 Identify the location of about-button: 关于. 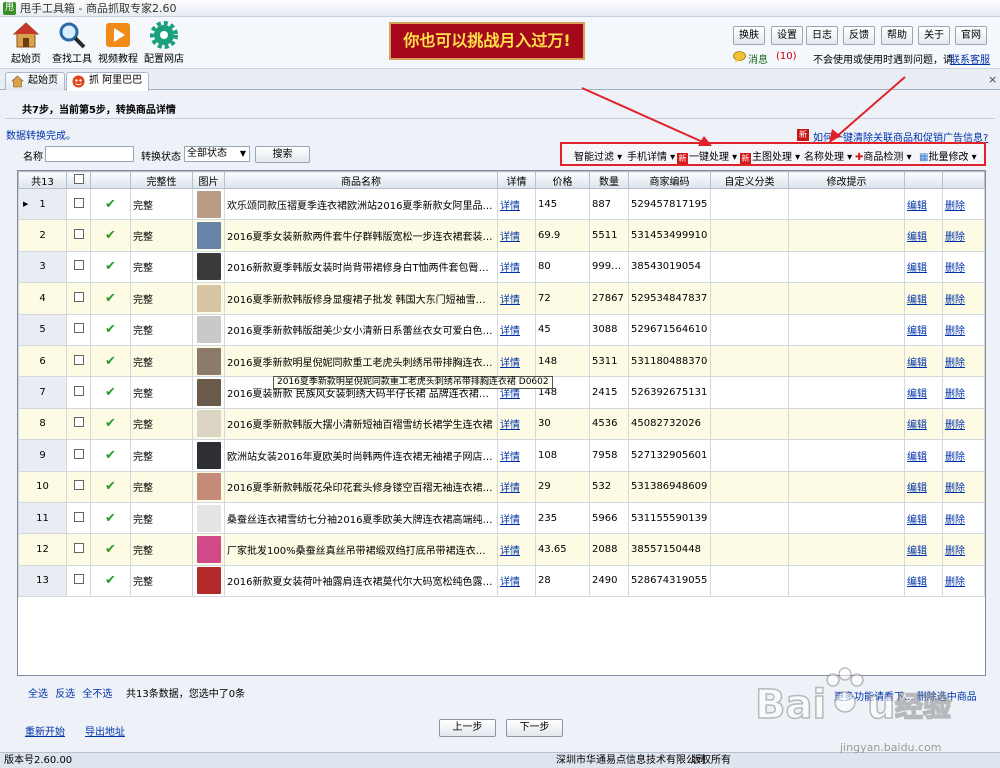
(934, 35).